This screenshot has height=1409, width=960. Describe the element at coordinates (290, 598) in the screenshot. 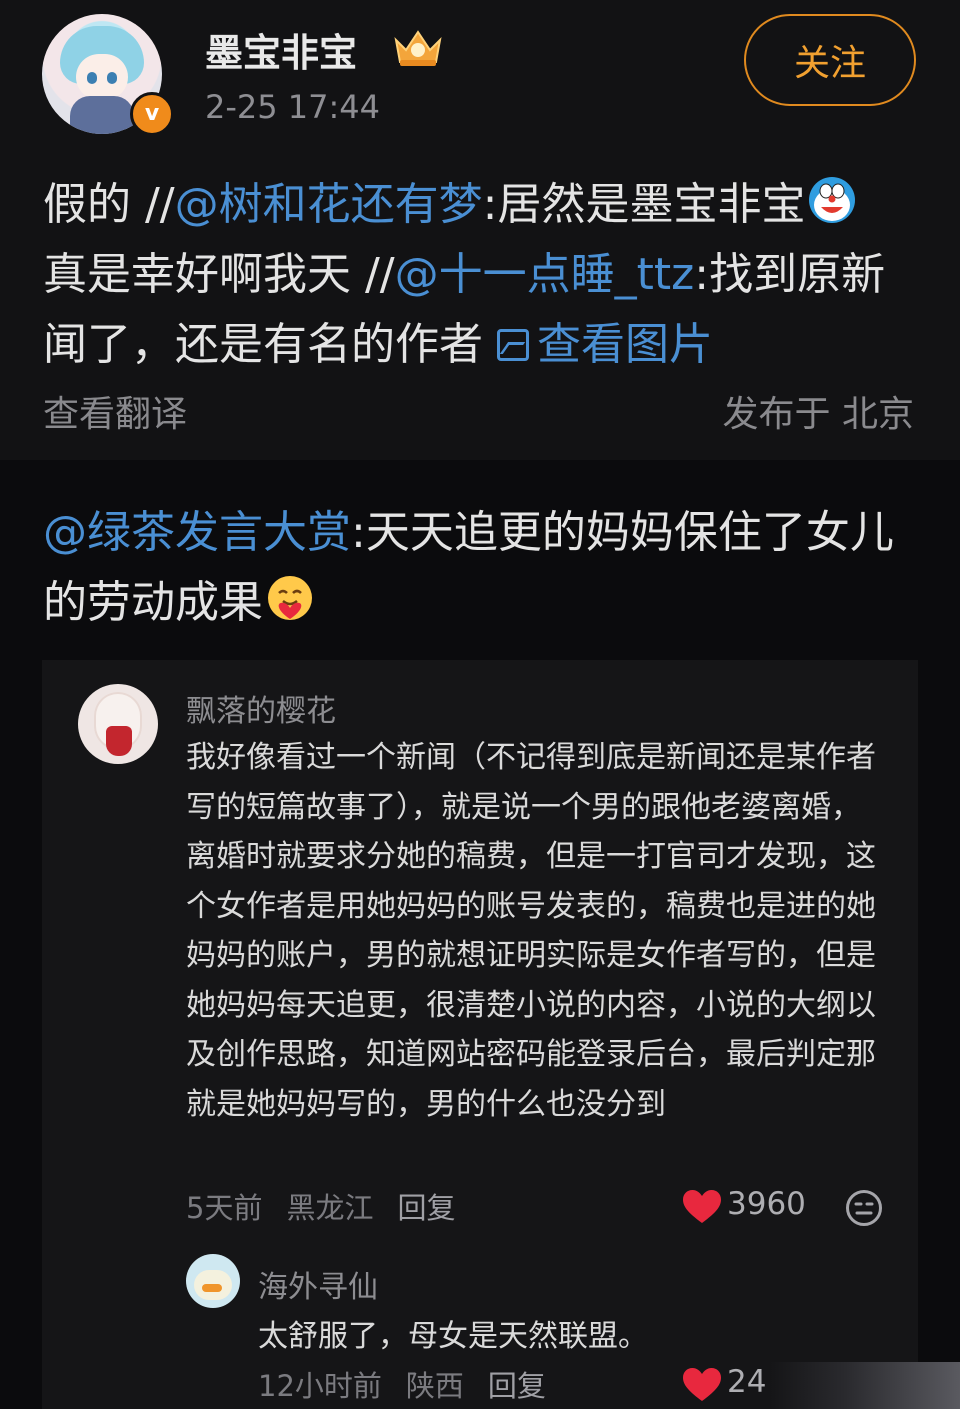

I see `hug-emoji-icon` at that location.